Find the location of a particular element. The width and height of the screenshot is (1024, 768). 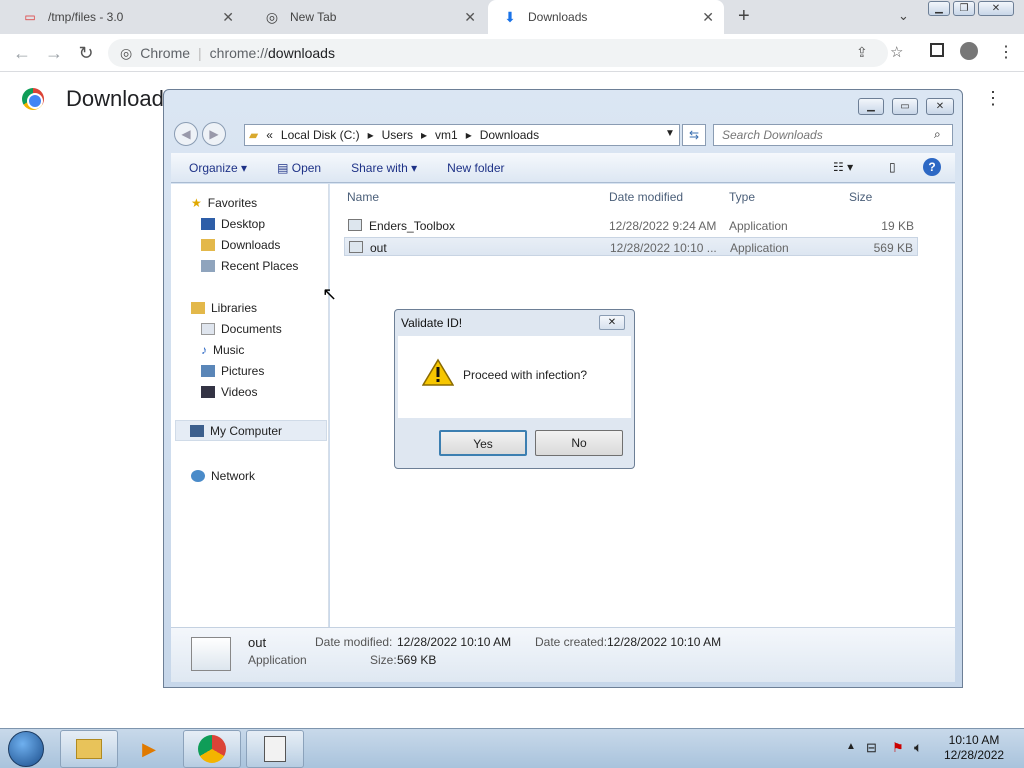

breadcrumb-item: vm1 is located at coordinates (446, 135).